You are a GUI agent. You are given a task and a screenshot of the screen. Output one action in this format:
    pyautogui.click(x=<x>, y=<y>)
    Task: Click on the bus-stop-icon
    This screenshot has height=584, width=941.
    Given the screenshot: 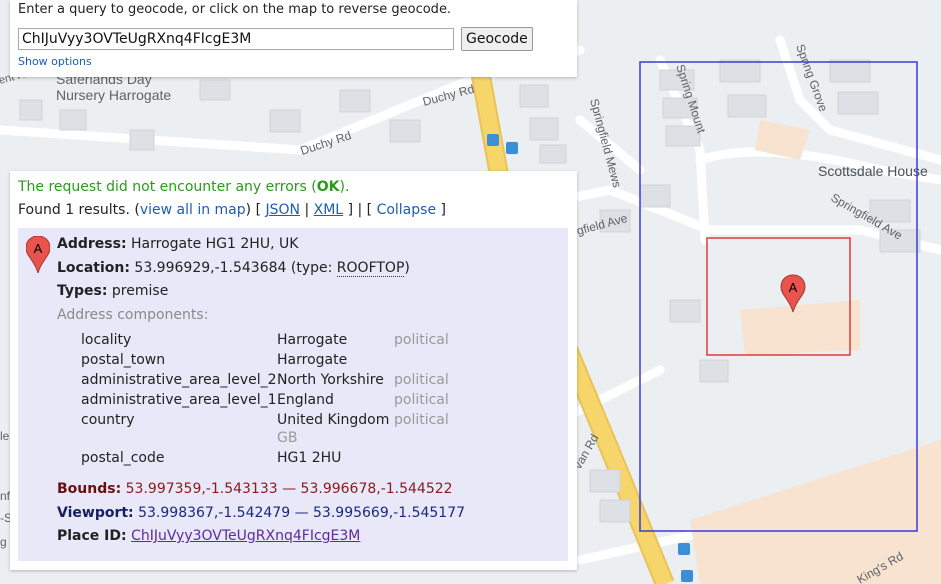 What is the action you would take?
    pyautogui.click(x=493, y=140)
    